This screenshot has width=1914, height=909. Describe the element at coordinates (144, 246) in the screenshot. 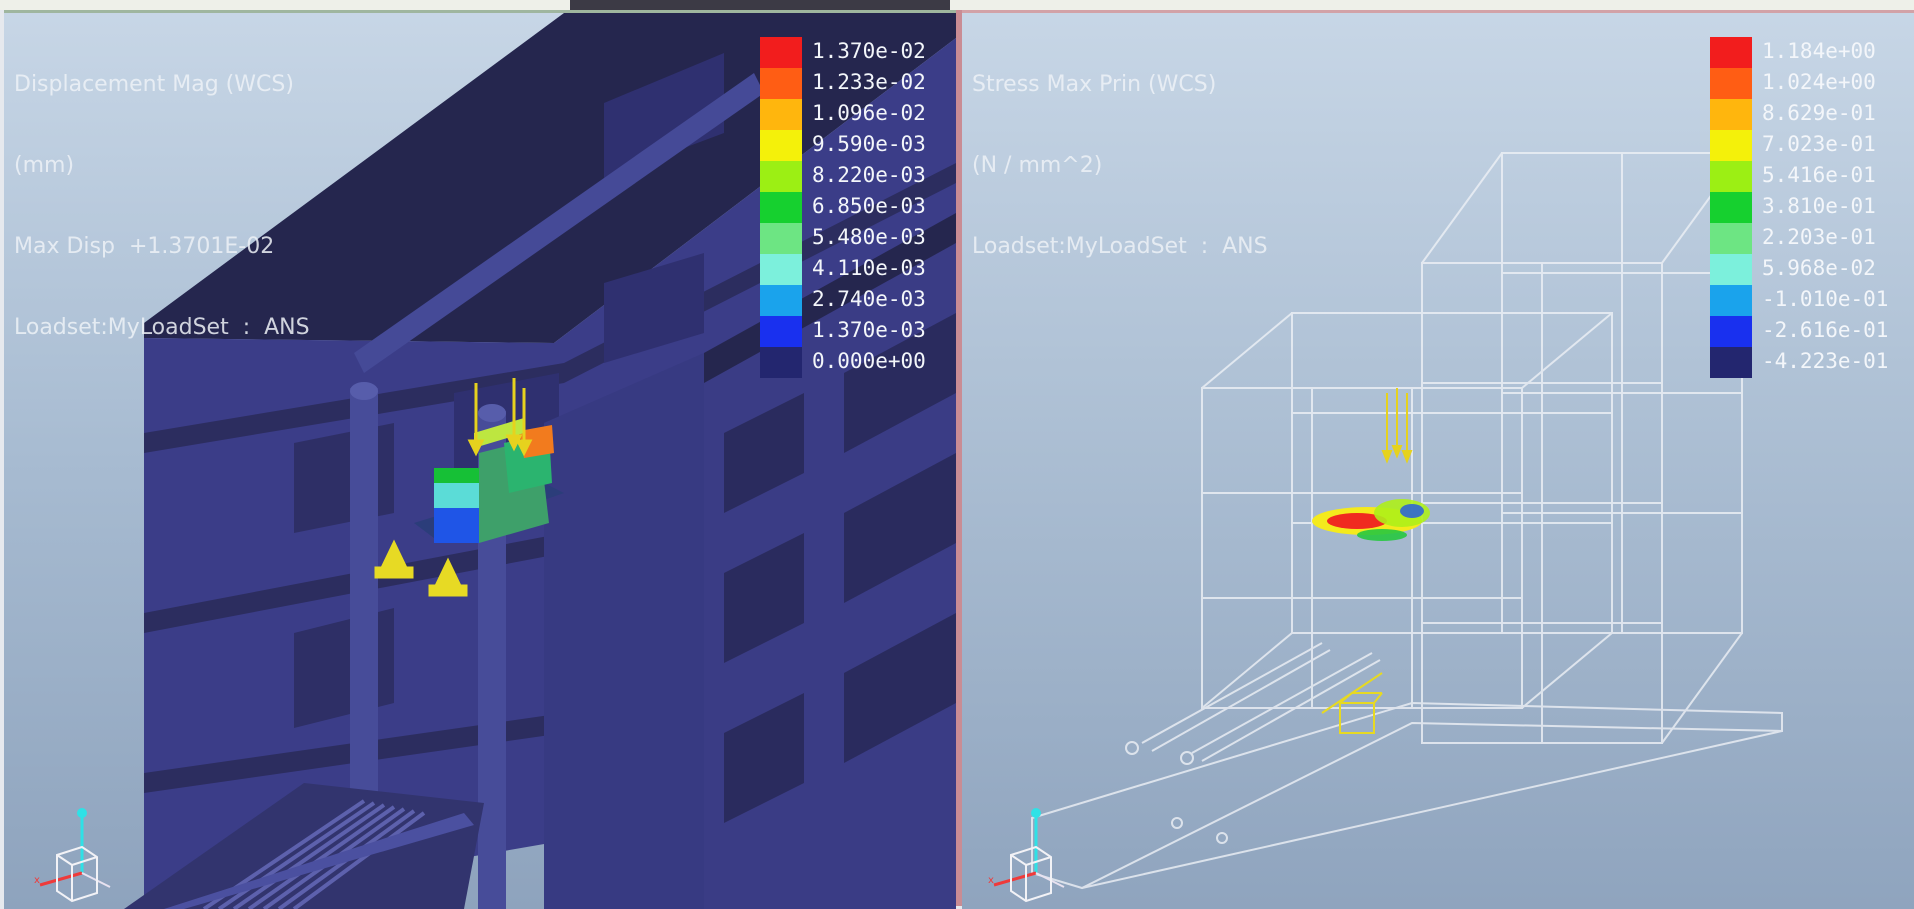

I see `max-displacement: Max Disp +1.3701E-02` at that location.